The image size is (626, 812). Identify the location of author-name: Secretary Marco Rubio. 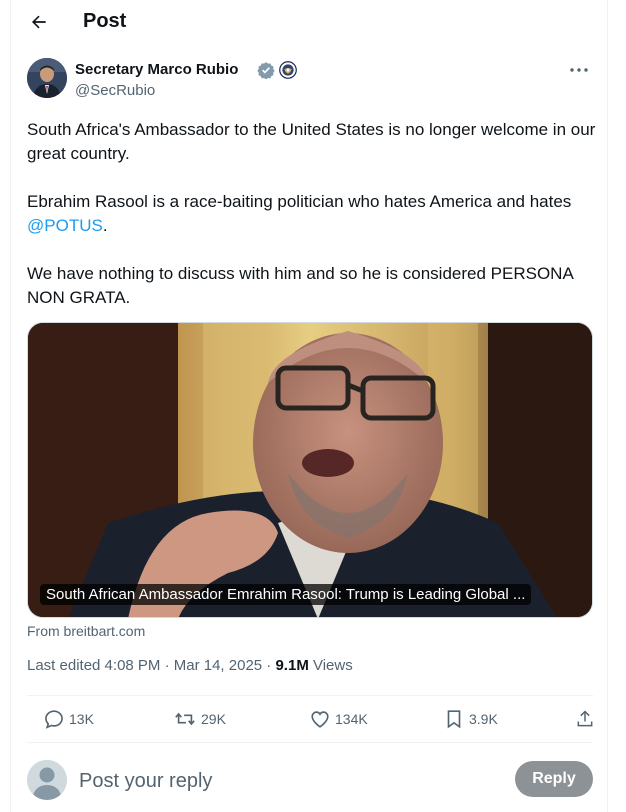
(156, 69).